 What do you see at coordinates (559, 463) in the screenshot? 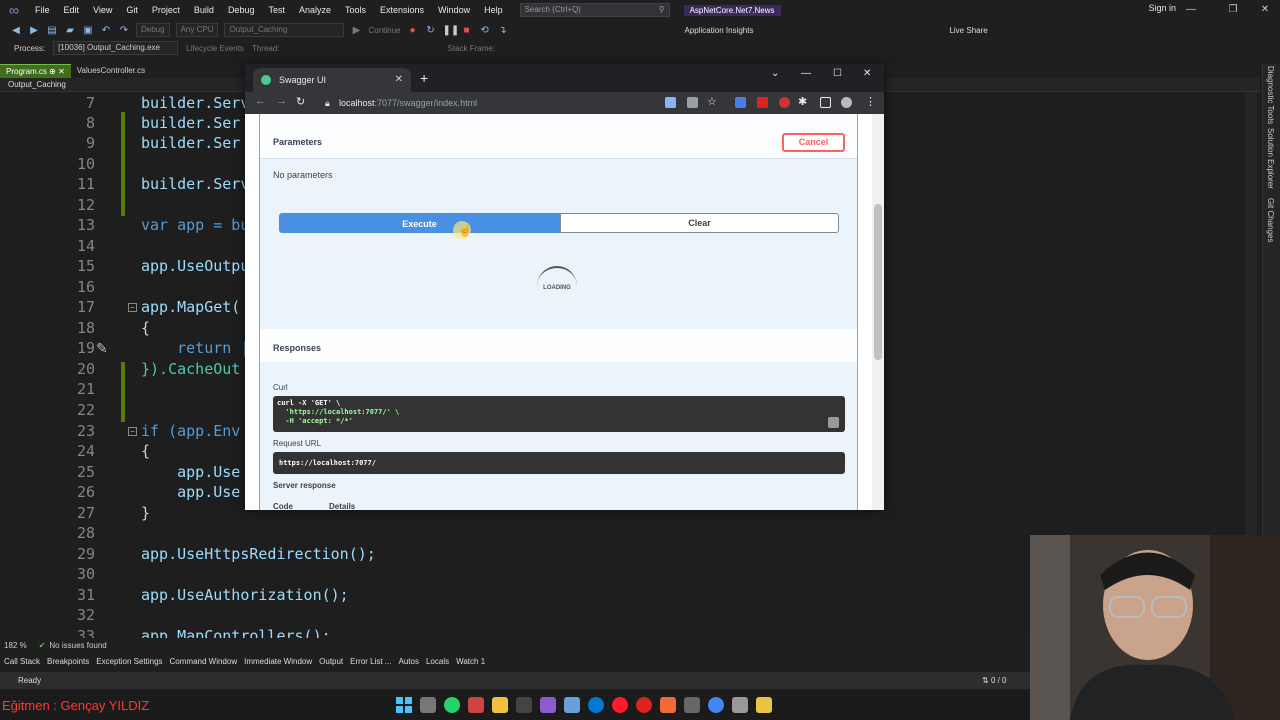
I see `request-url-value: https://localhost:7077/` at bounding box center [559, 463].